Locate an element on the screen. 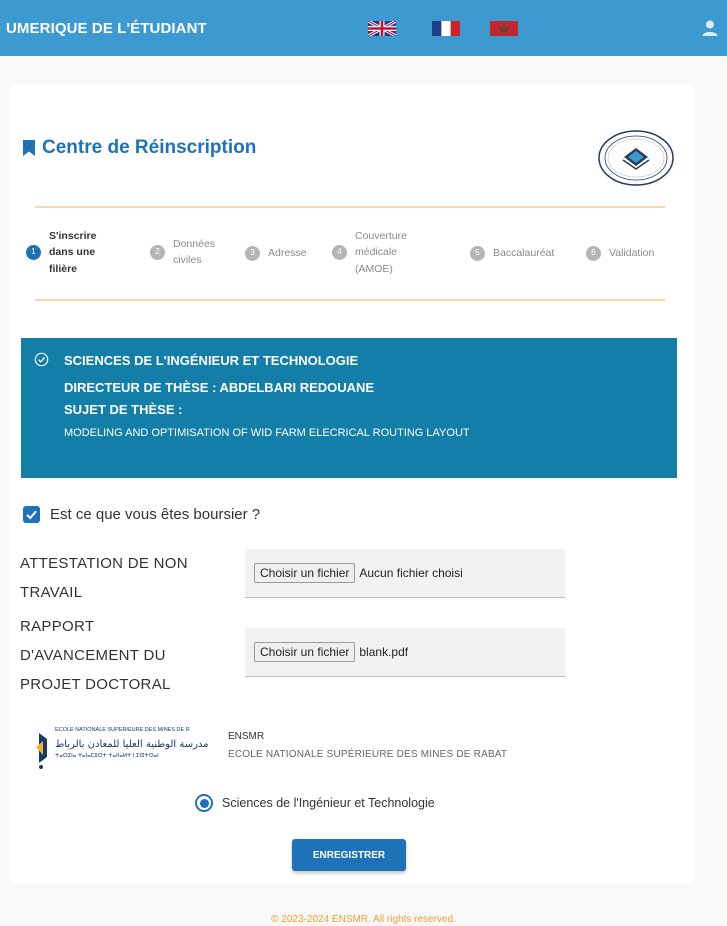 This screenshot has width=727, height=926. file-name: Aucun fichier choisi is located at coordinates (411, 573).